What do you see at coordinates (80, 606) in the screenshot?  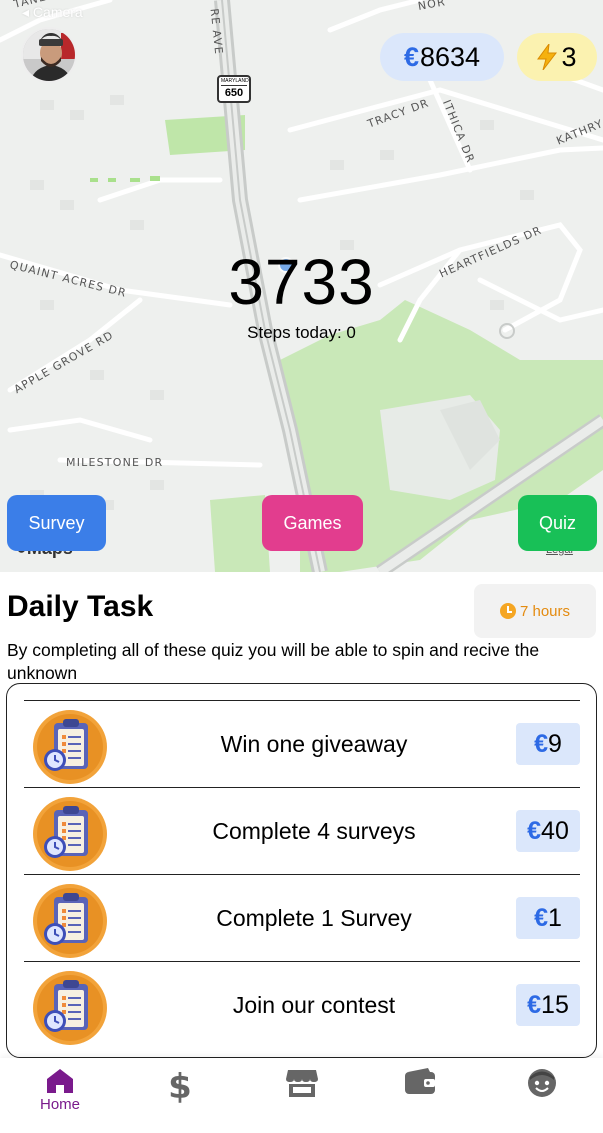 I see `daily-task-title: Daily Task` at bounding box center [80, 606].